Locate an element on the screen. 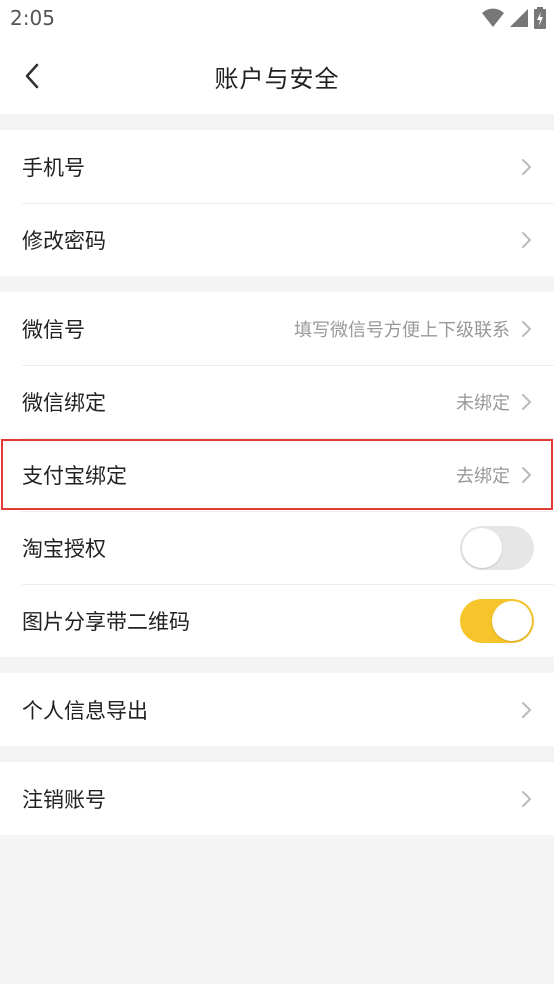 The height and width of the screenshot is (984, 554). back-button is located at coordinates (32, 76).